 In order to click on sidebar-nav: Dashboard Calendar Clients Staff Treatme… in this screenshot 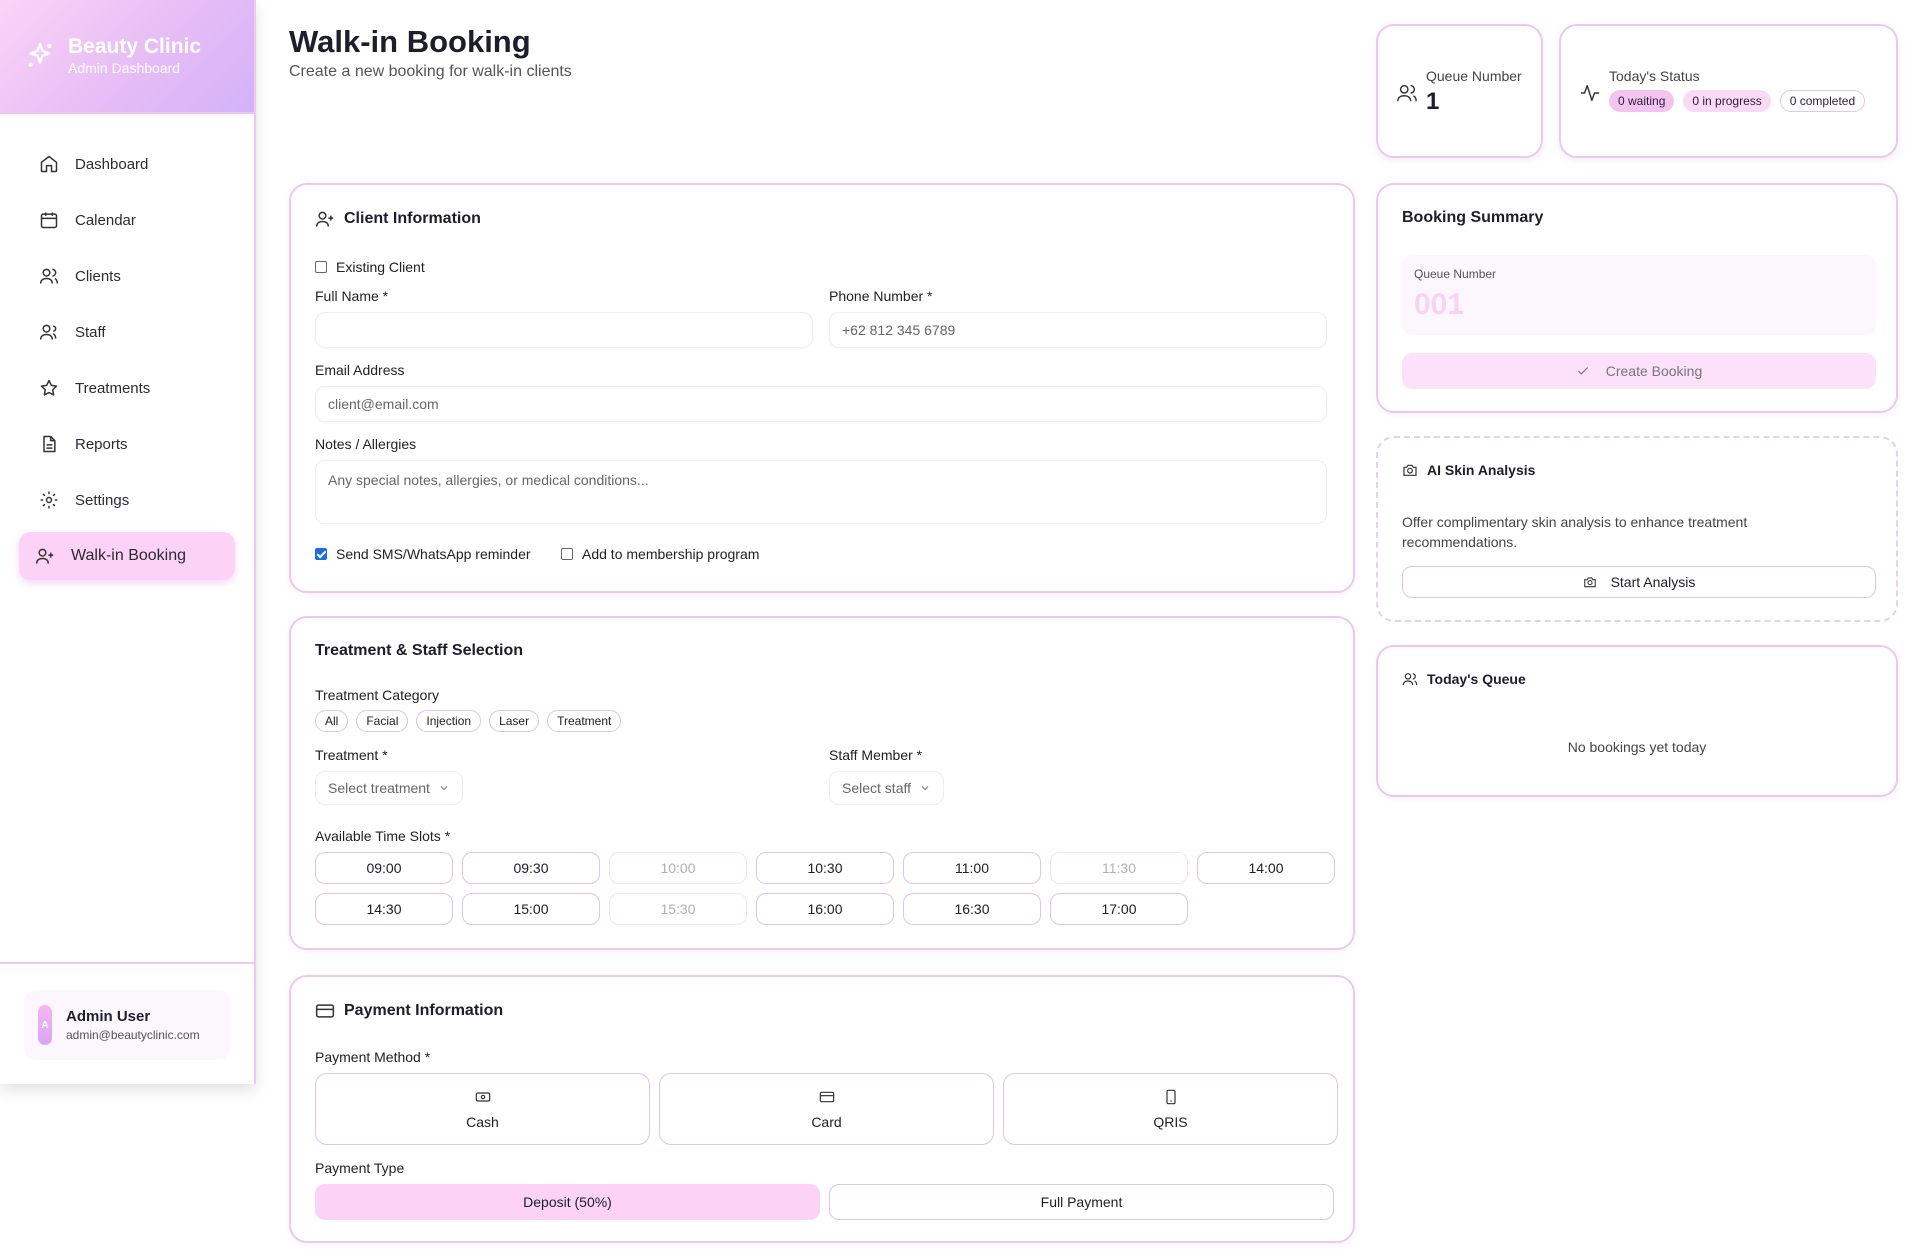, I will do `click(127, 347)`.